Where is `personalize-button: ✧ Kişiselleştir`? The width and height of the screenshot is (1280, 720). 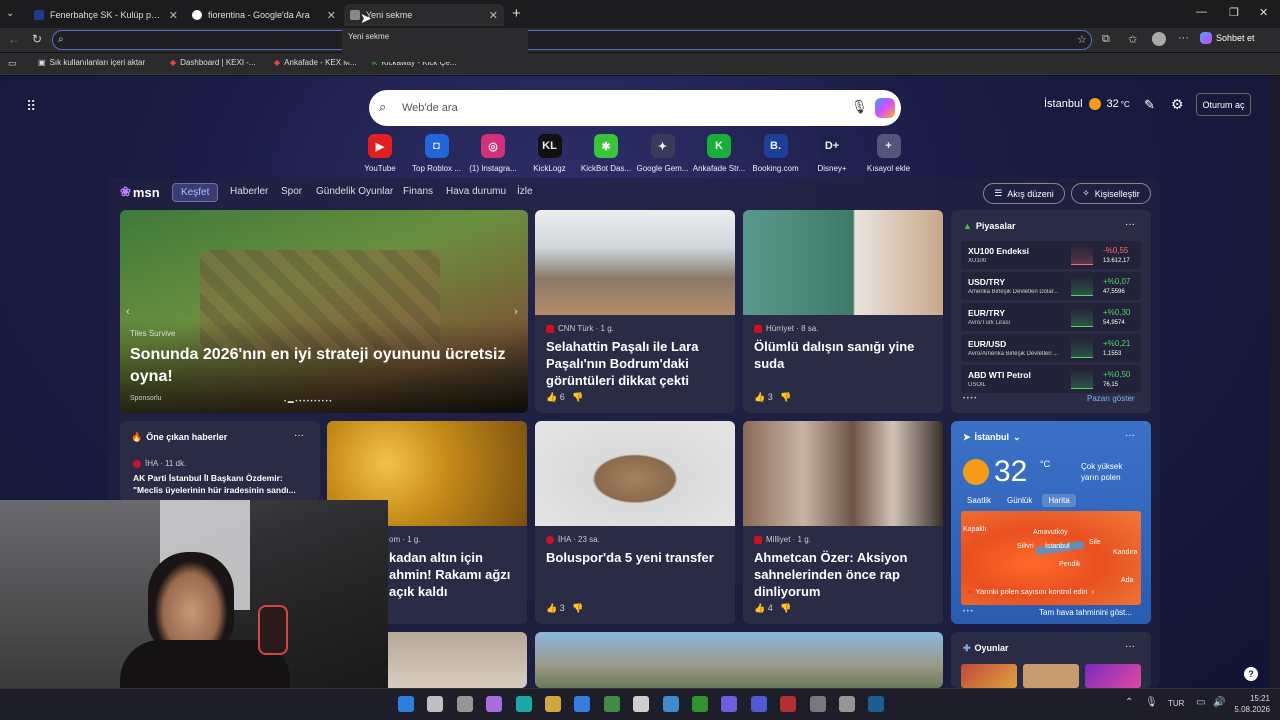 personalize-button: ✧ Kişiselleştir is located at coordinates (1111, 193).